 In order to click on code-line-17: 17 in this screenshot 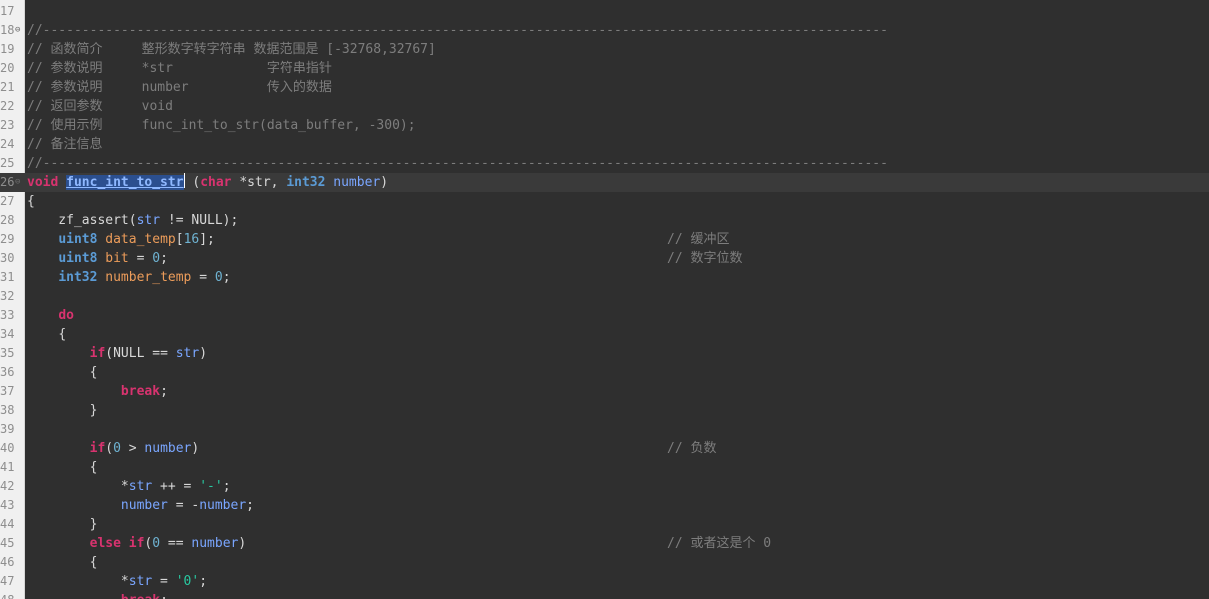, I will do `click(604, 11)`.